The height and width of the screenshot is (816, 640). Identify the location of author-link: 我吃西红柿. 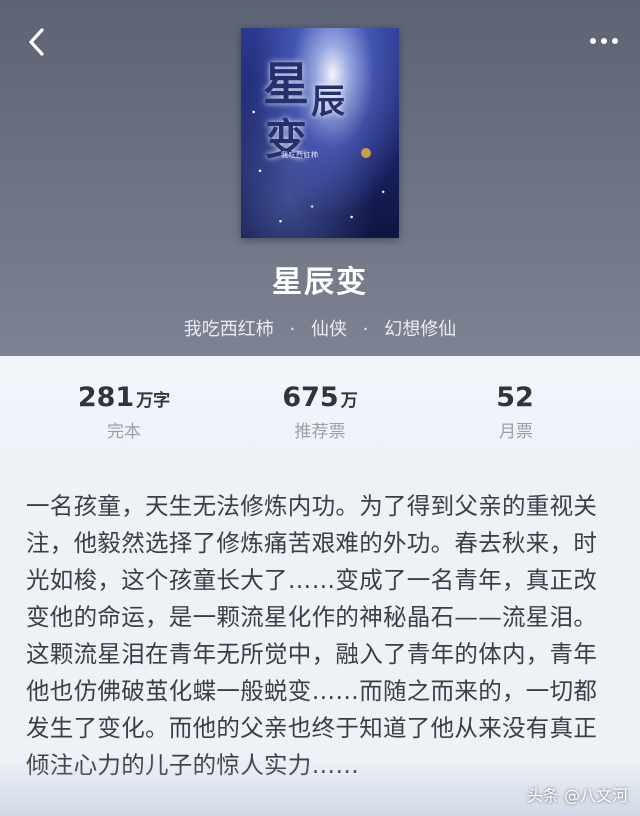
(229, 329).